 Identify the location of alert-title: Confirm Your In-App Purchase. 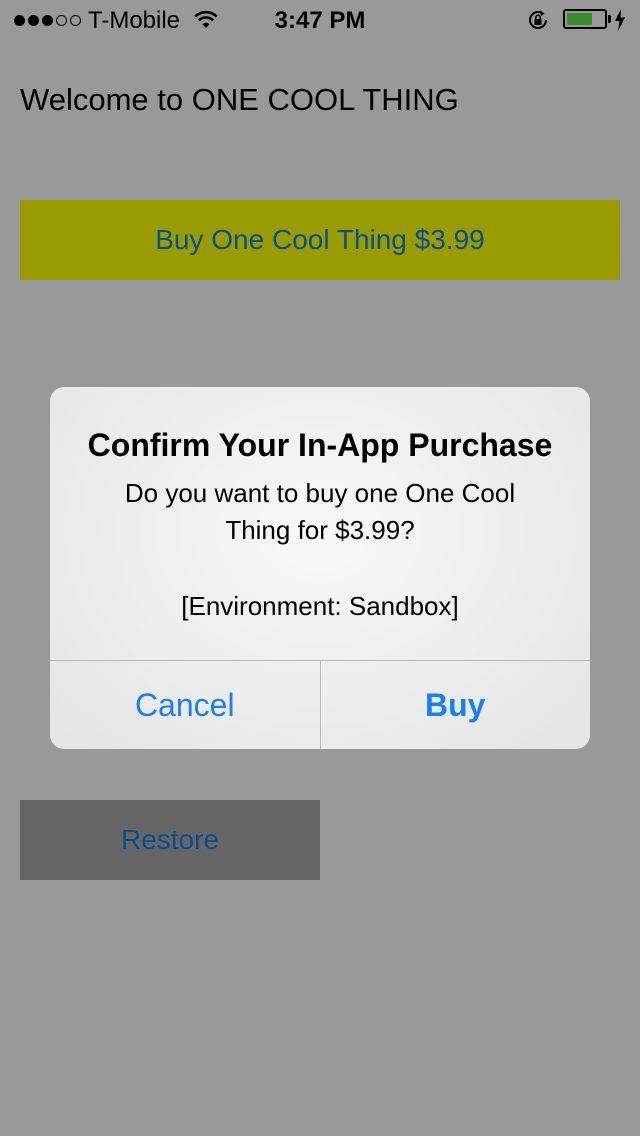
(320, 445).